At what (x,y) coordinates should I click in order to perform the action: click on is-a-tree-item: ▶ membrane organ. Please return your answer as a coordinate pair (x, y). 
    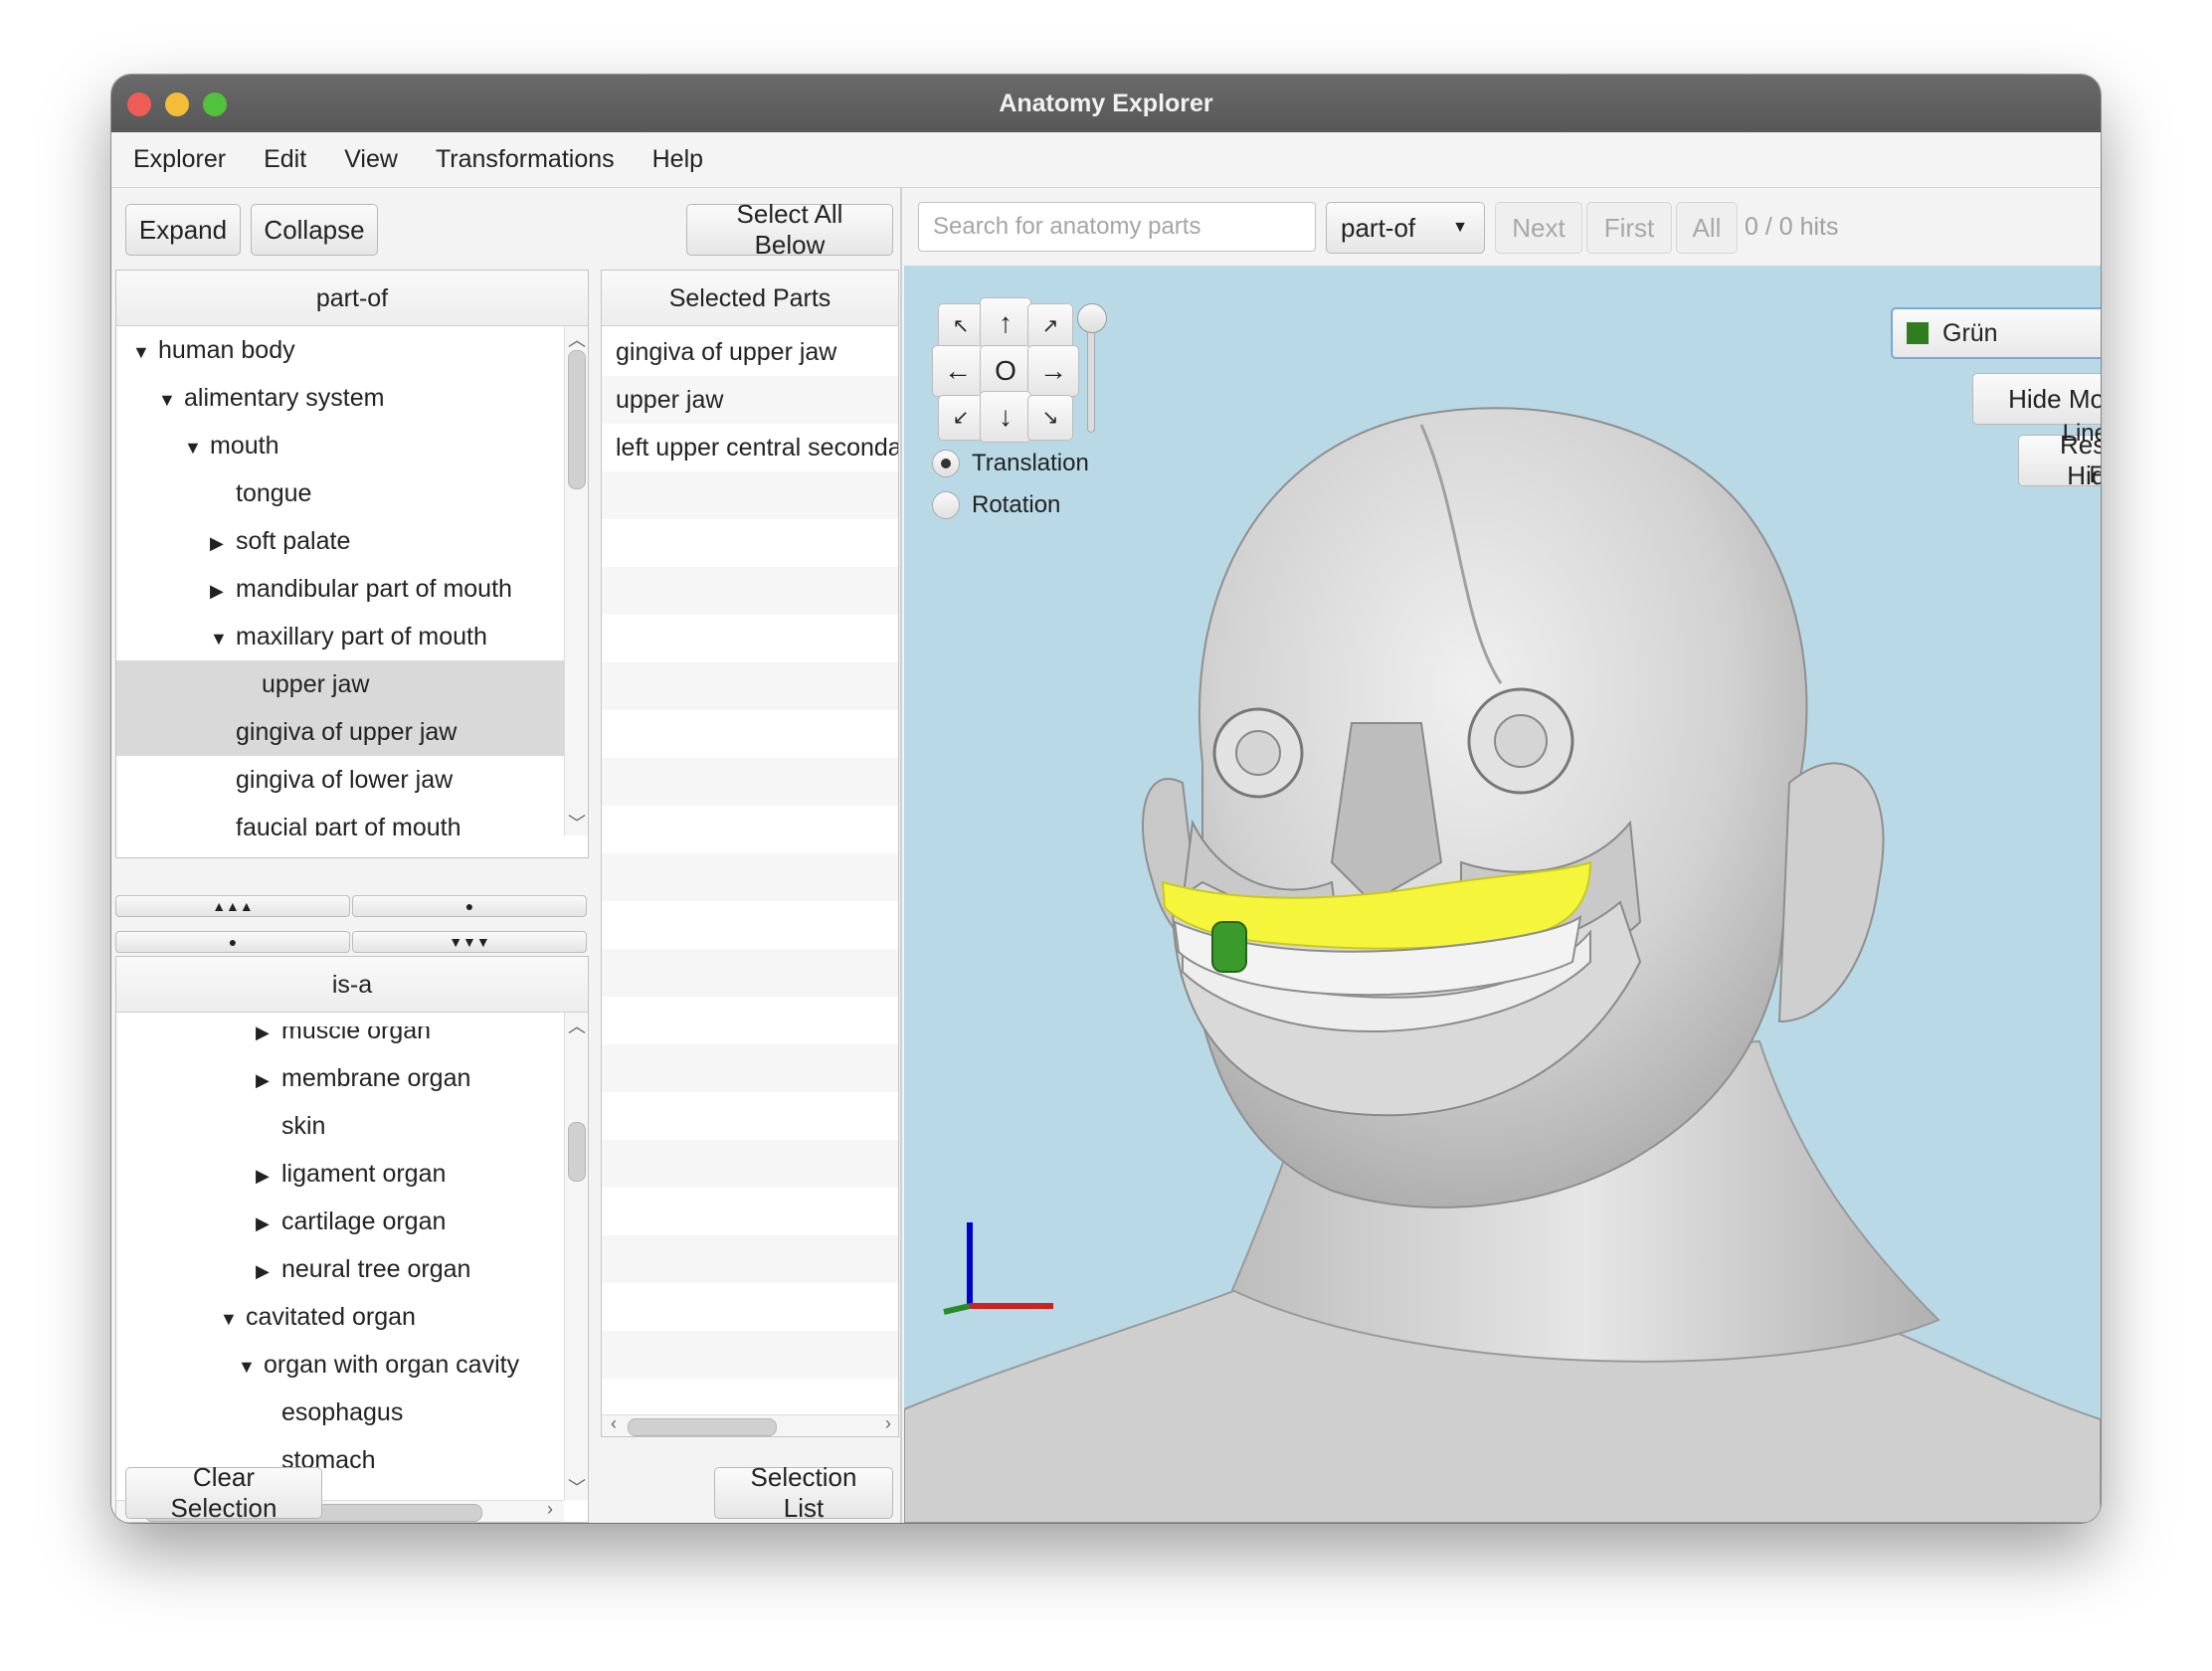
    Looking at the image, I should click on (340, 1078).